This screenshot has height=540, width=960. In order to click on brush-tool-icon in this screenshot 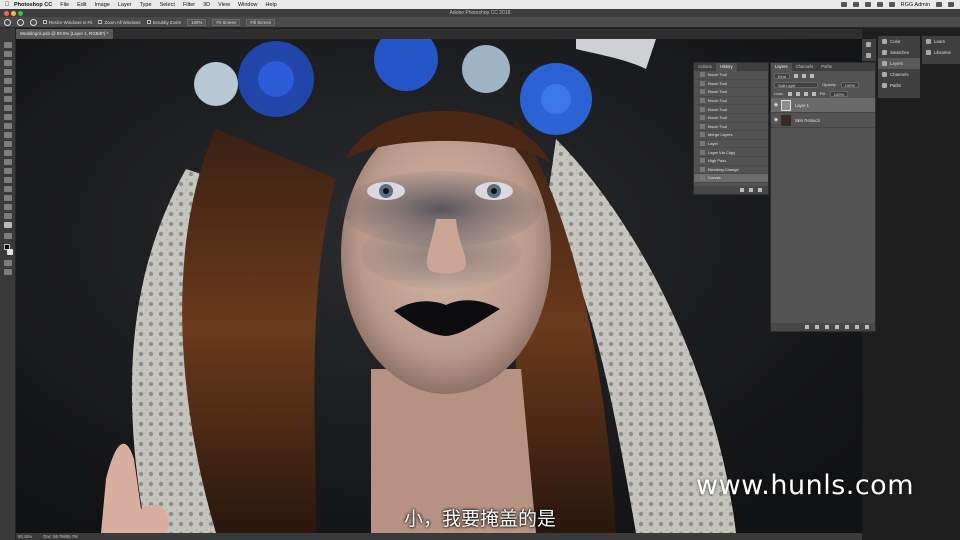, I will do `click(8, 117)`.